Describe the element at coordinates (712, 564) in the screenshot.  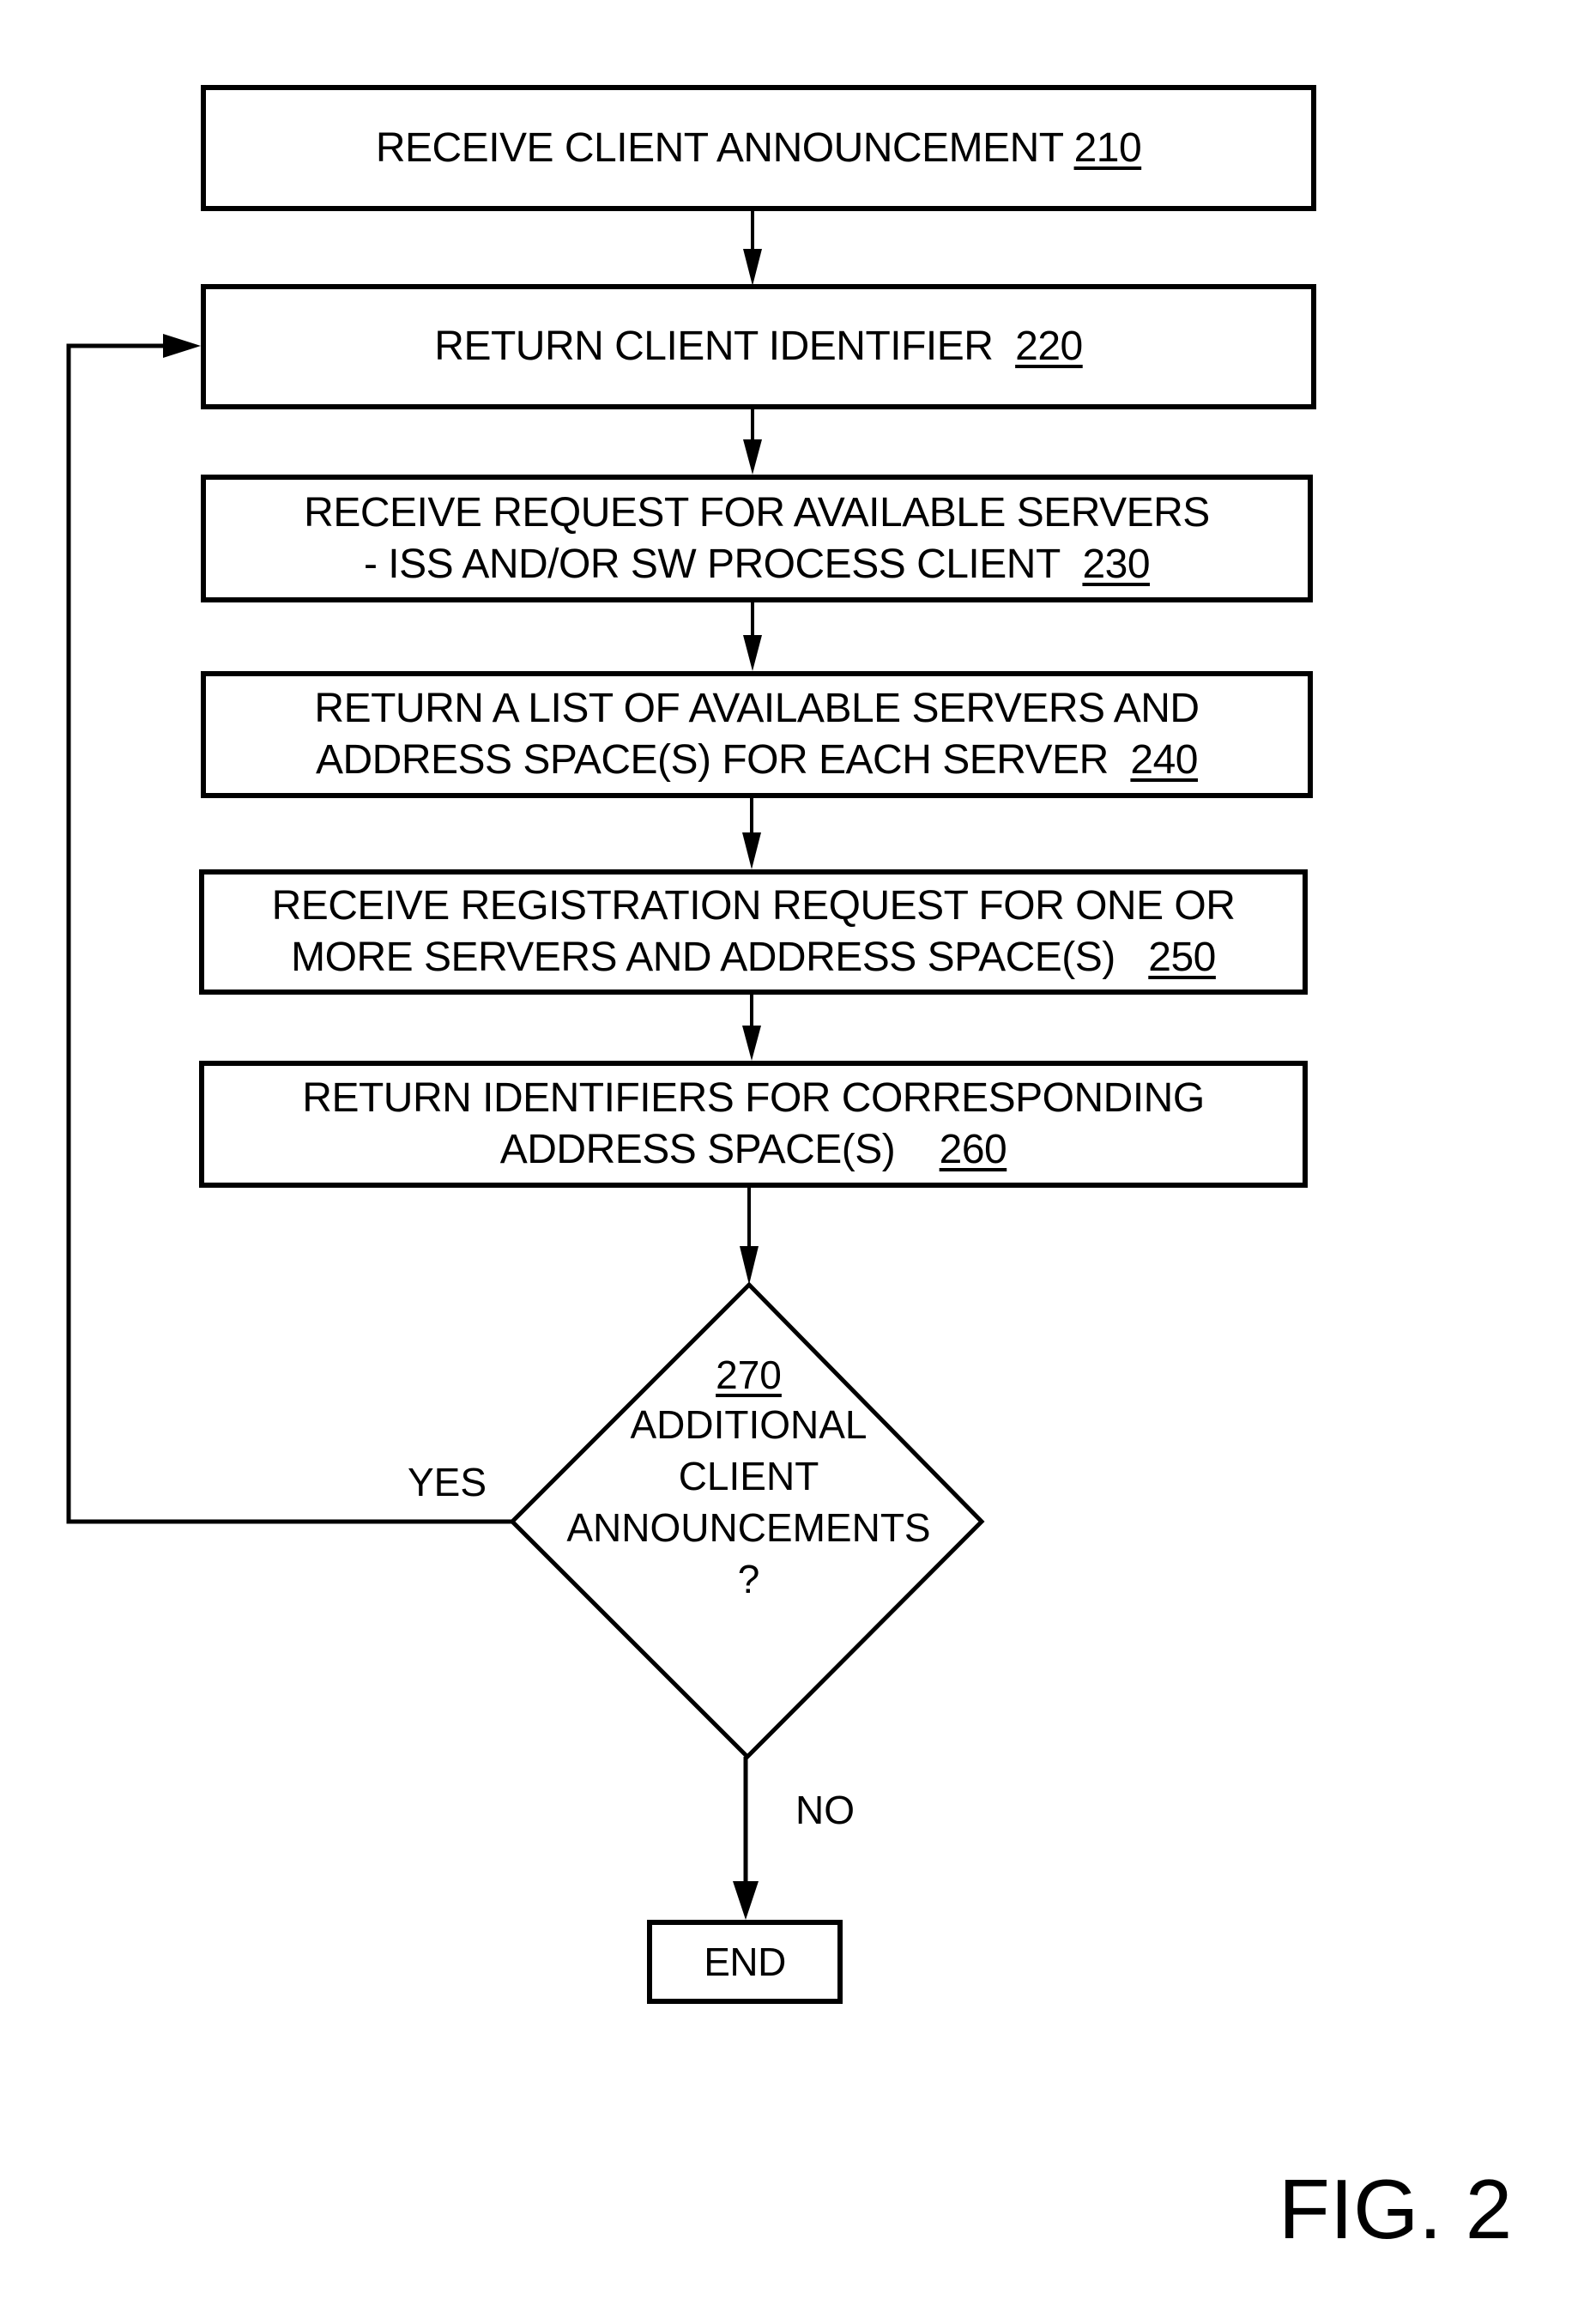
I see `step-230-line-2: - ISS AND/OR SW PROCESS CLIENT` at that location.